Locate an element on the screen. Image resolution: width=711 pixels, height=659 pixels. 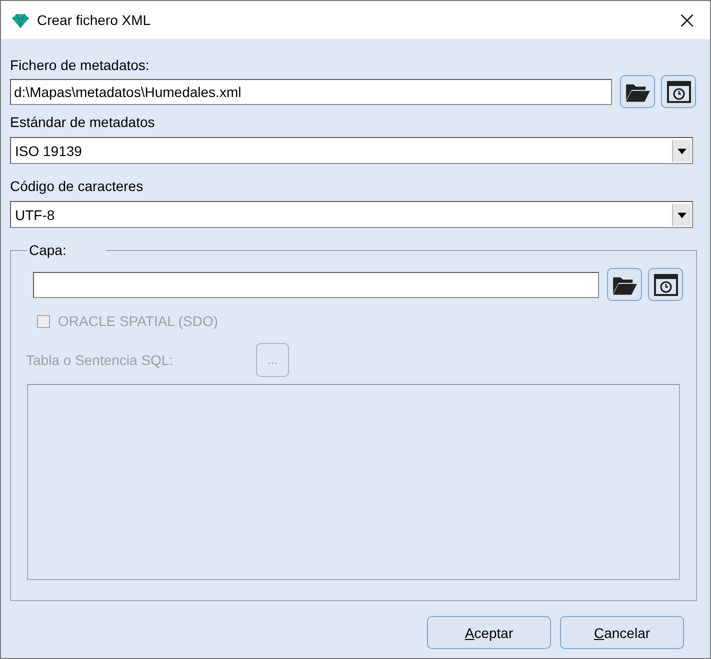
group-legend: Capa: is located at coordinates (66, 250).